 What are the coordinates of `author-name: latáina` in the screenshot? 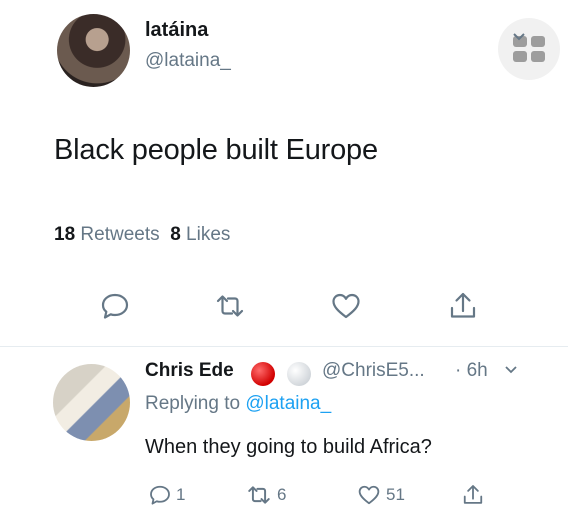 It's located at (176, 30).